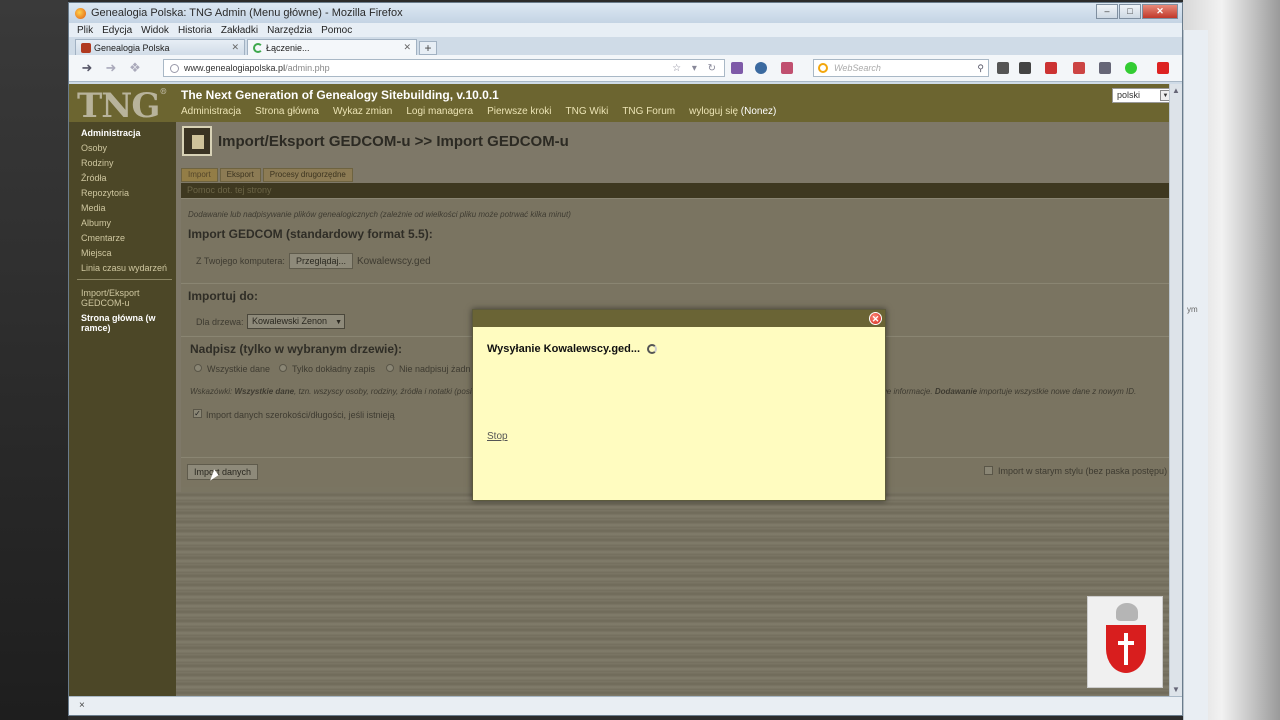 Image resolution: width=1280 pixels, height=720 pixels. Describe the element at coordinates (124, 268) in the screenshot. I see `sidebar-item-linia-czasu: Linia czasu wydarzeń` at that location.